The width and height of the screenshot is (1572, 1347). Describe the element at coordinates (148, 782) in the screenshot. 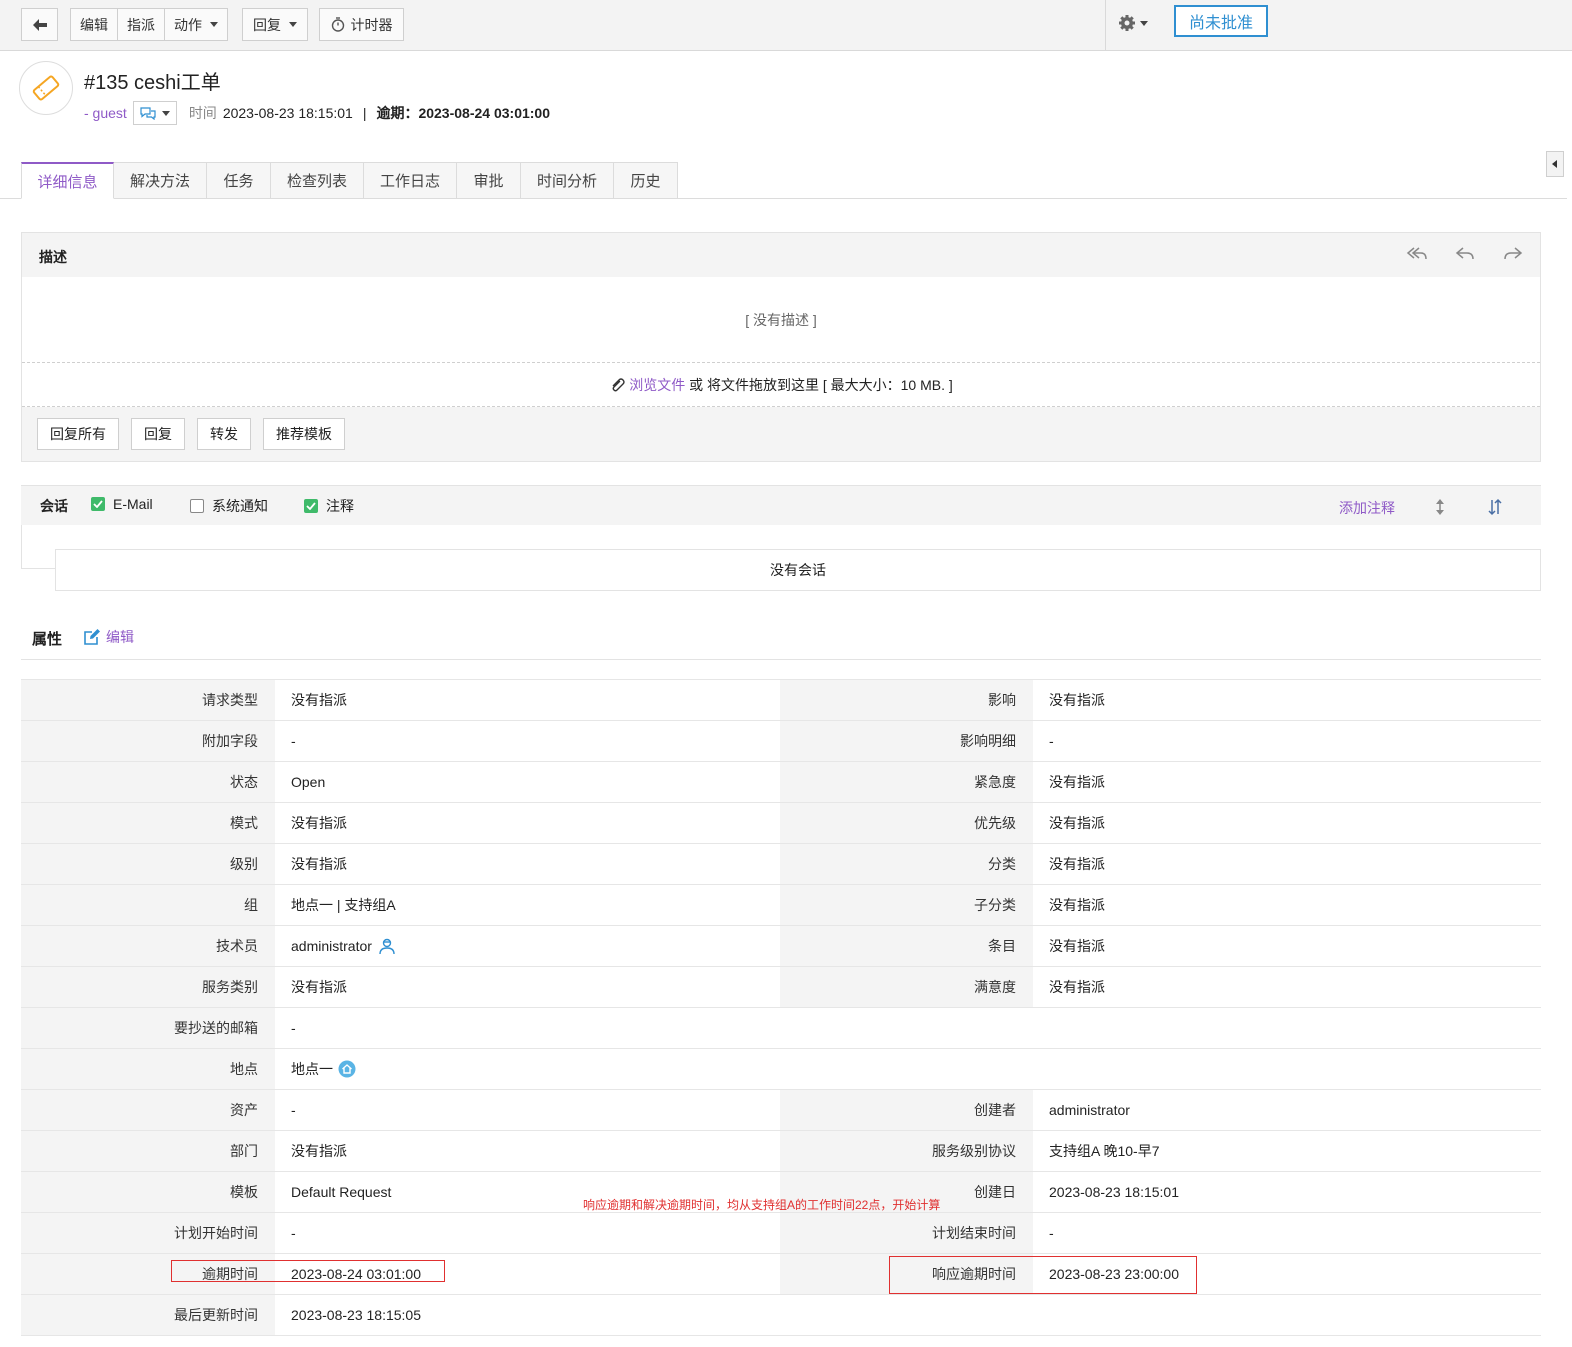

I see `property-label: 状态` at that location.